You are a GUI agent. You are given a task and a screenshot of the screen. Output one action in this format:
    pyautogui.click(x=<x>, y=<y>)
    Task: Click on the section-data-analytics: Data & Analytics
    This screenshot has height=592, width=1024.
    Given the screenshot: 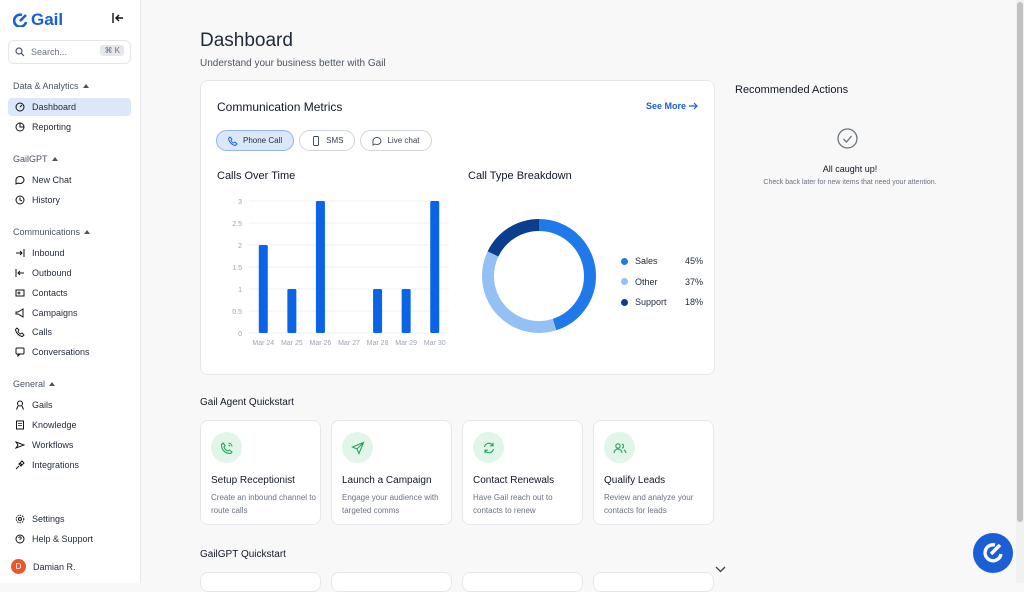 What is the action you would take?
    pyautogui.click(x=51, y=86)
    